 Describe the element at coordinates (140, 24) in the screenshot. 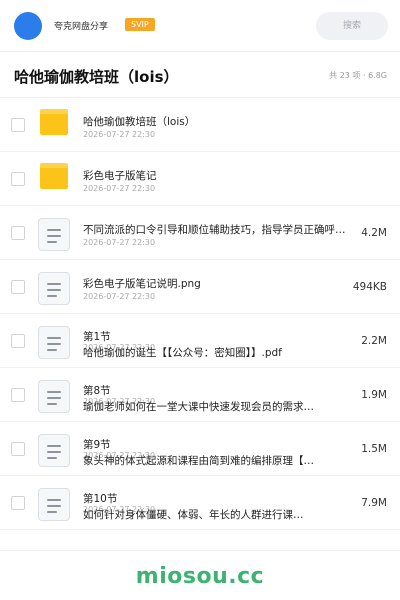

I see `svip-badge: SVIP` at that location.